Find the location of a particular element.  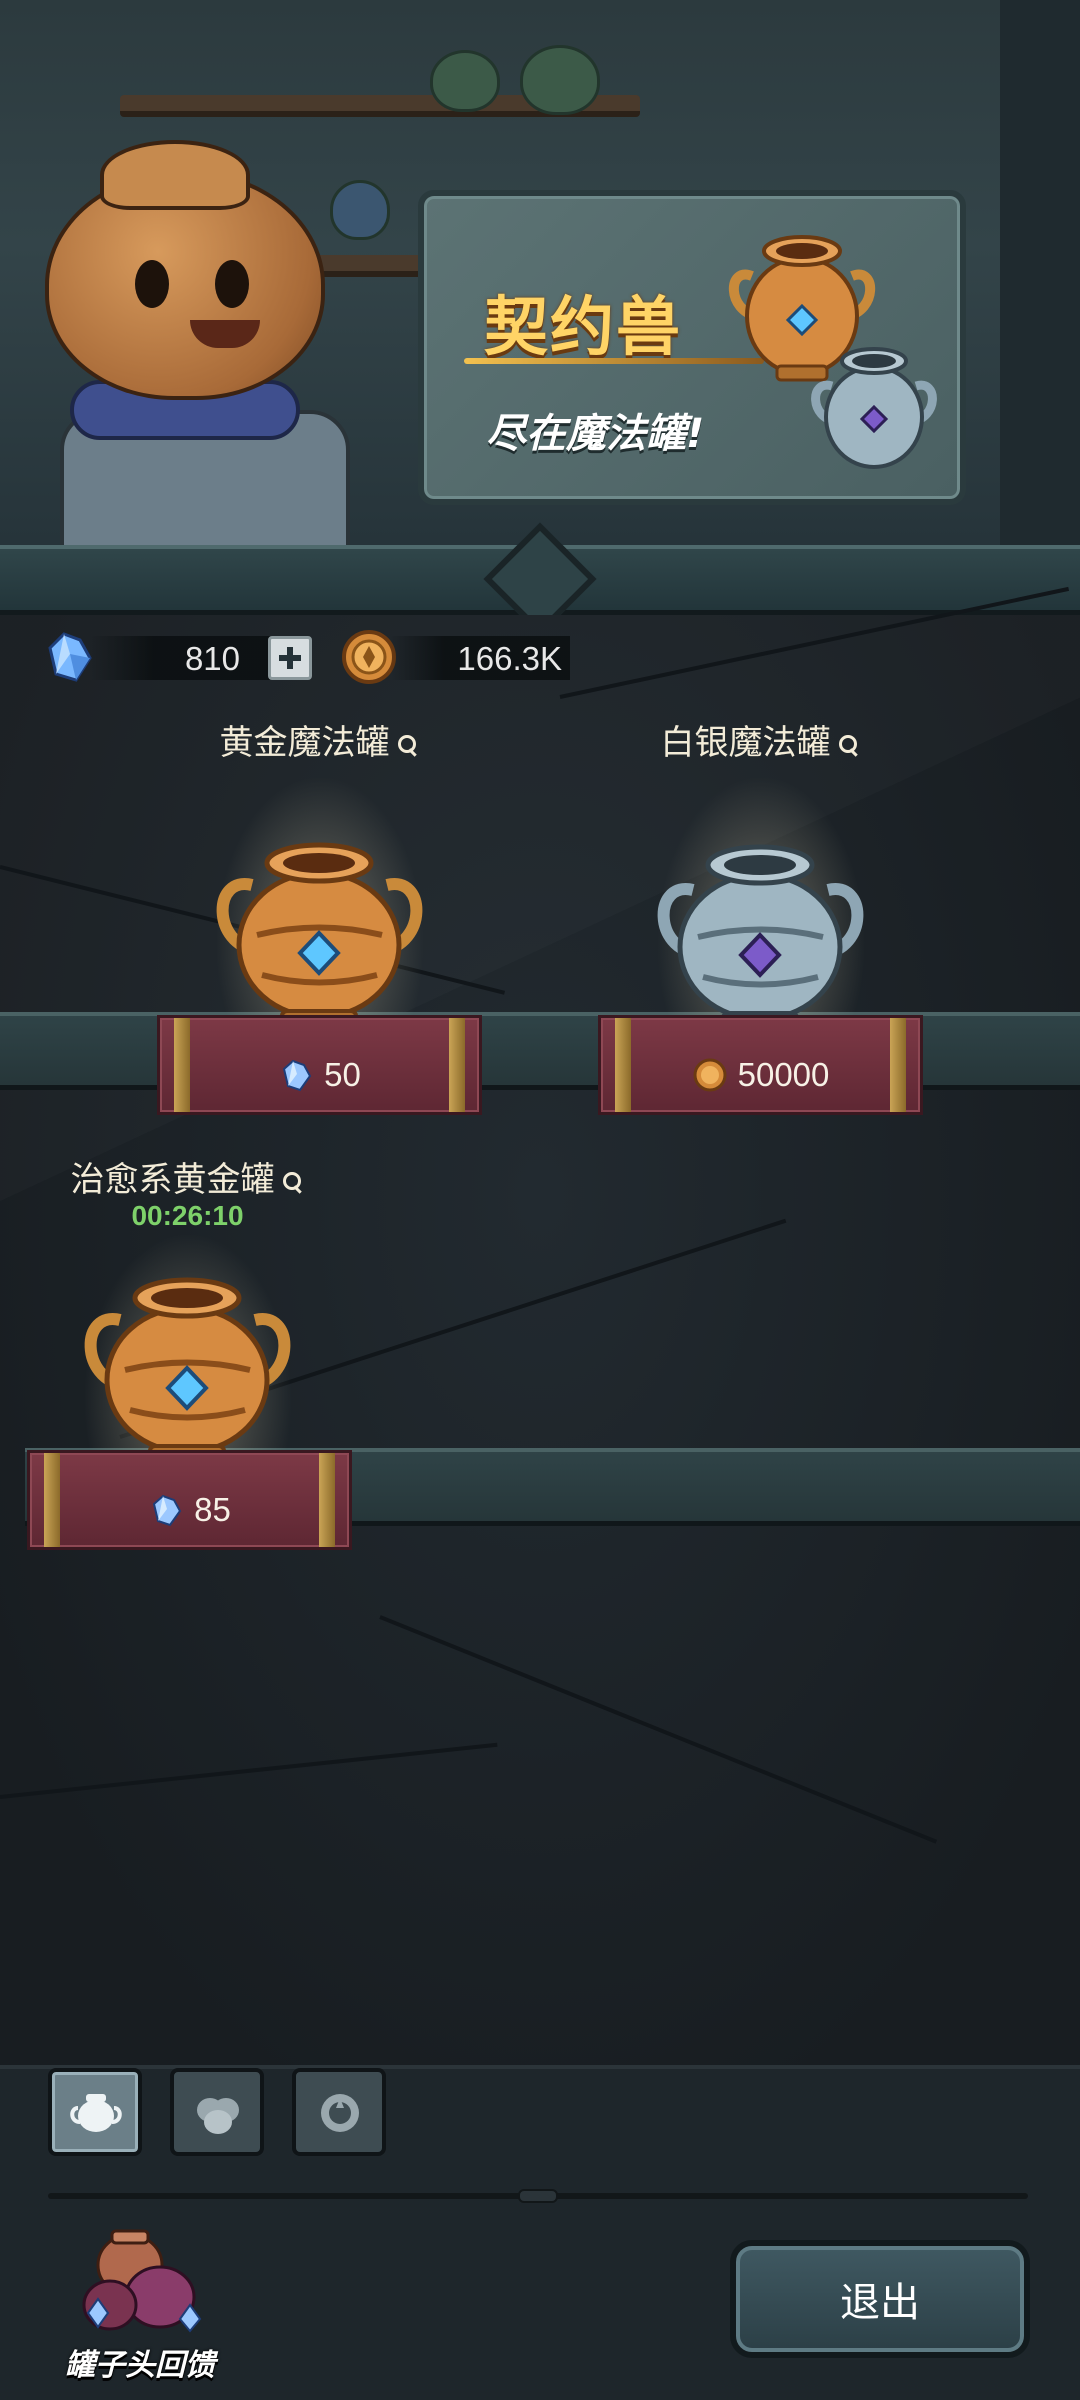

banner-beam is located at coordinates (540, 579).